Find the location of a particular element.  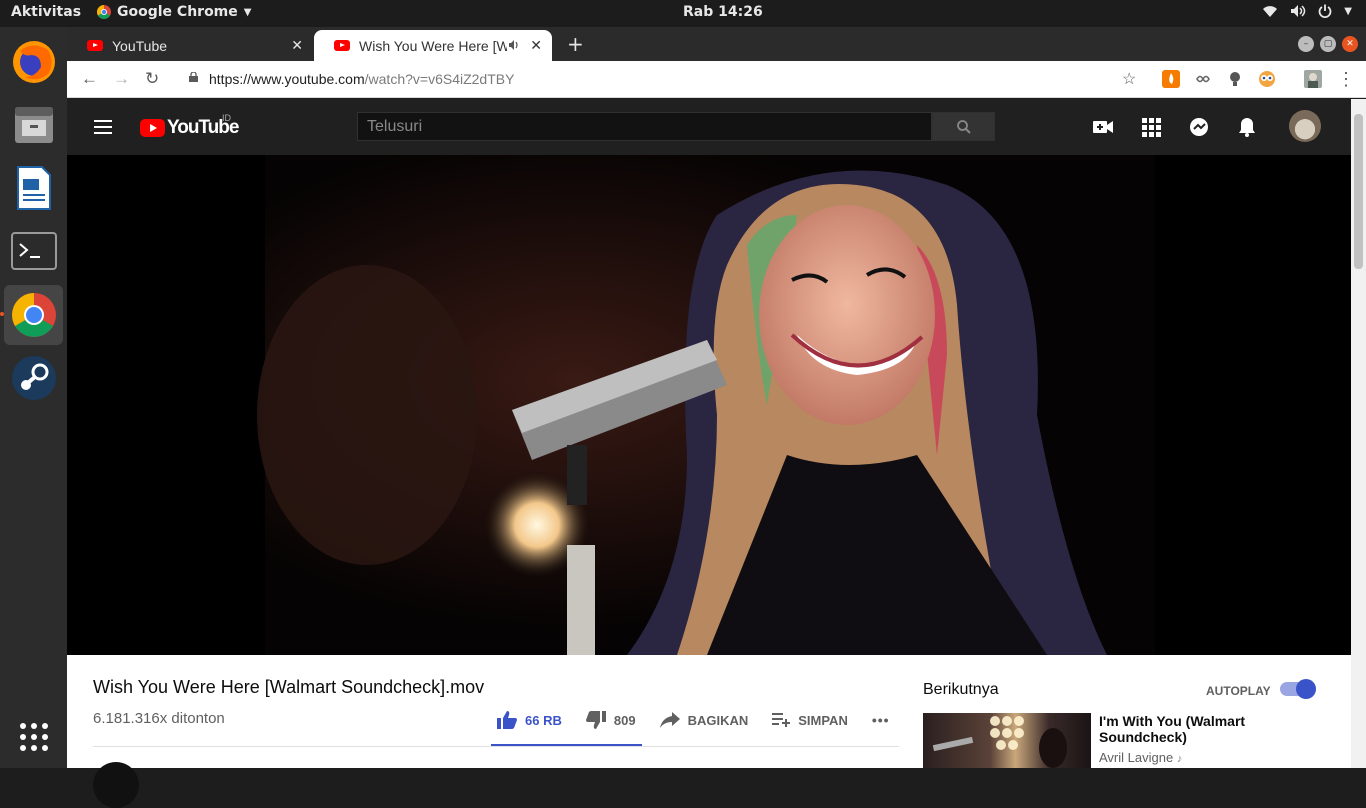

recommended-title: I'm With You (Walmart Soundcheck) is located at coordinates (1174, 729).